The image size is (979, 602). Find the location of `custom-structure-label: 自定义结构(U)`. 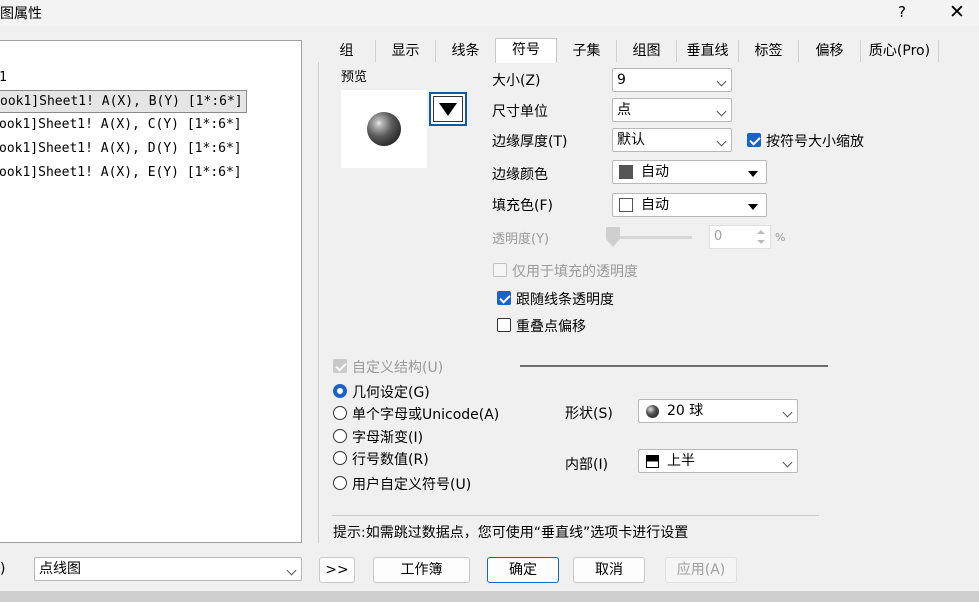

custom-structure-label: 自定义结构(U) is located at coordinates (398, 368).